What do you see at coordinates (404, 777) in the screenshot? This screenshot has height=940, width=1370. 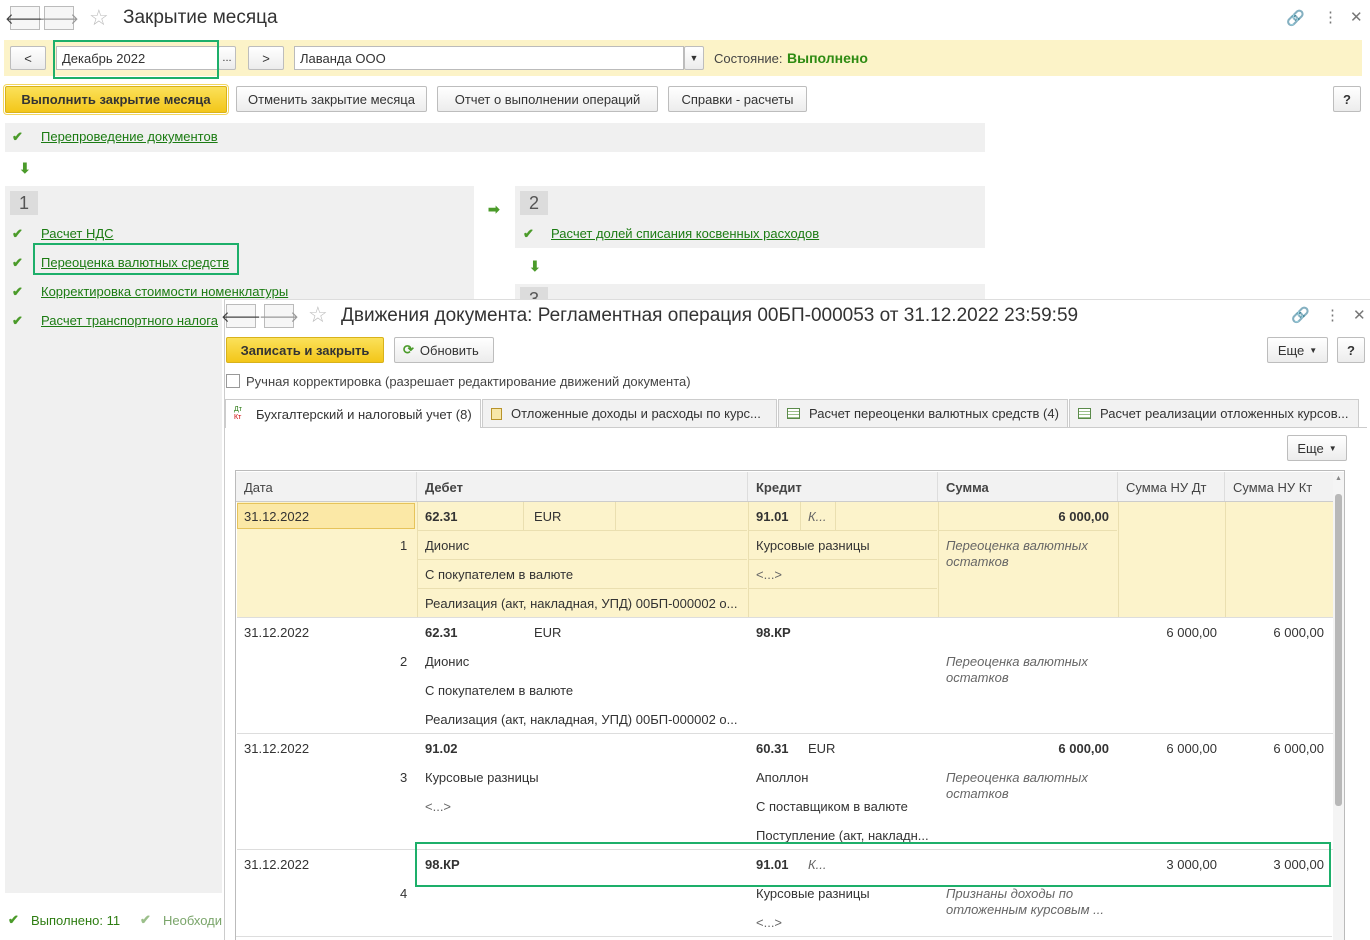 I see `cell-row-number: 3` at bounding box center [404, 777].